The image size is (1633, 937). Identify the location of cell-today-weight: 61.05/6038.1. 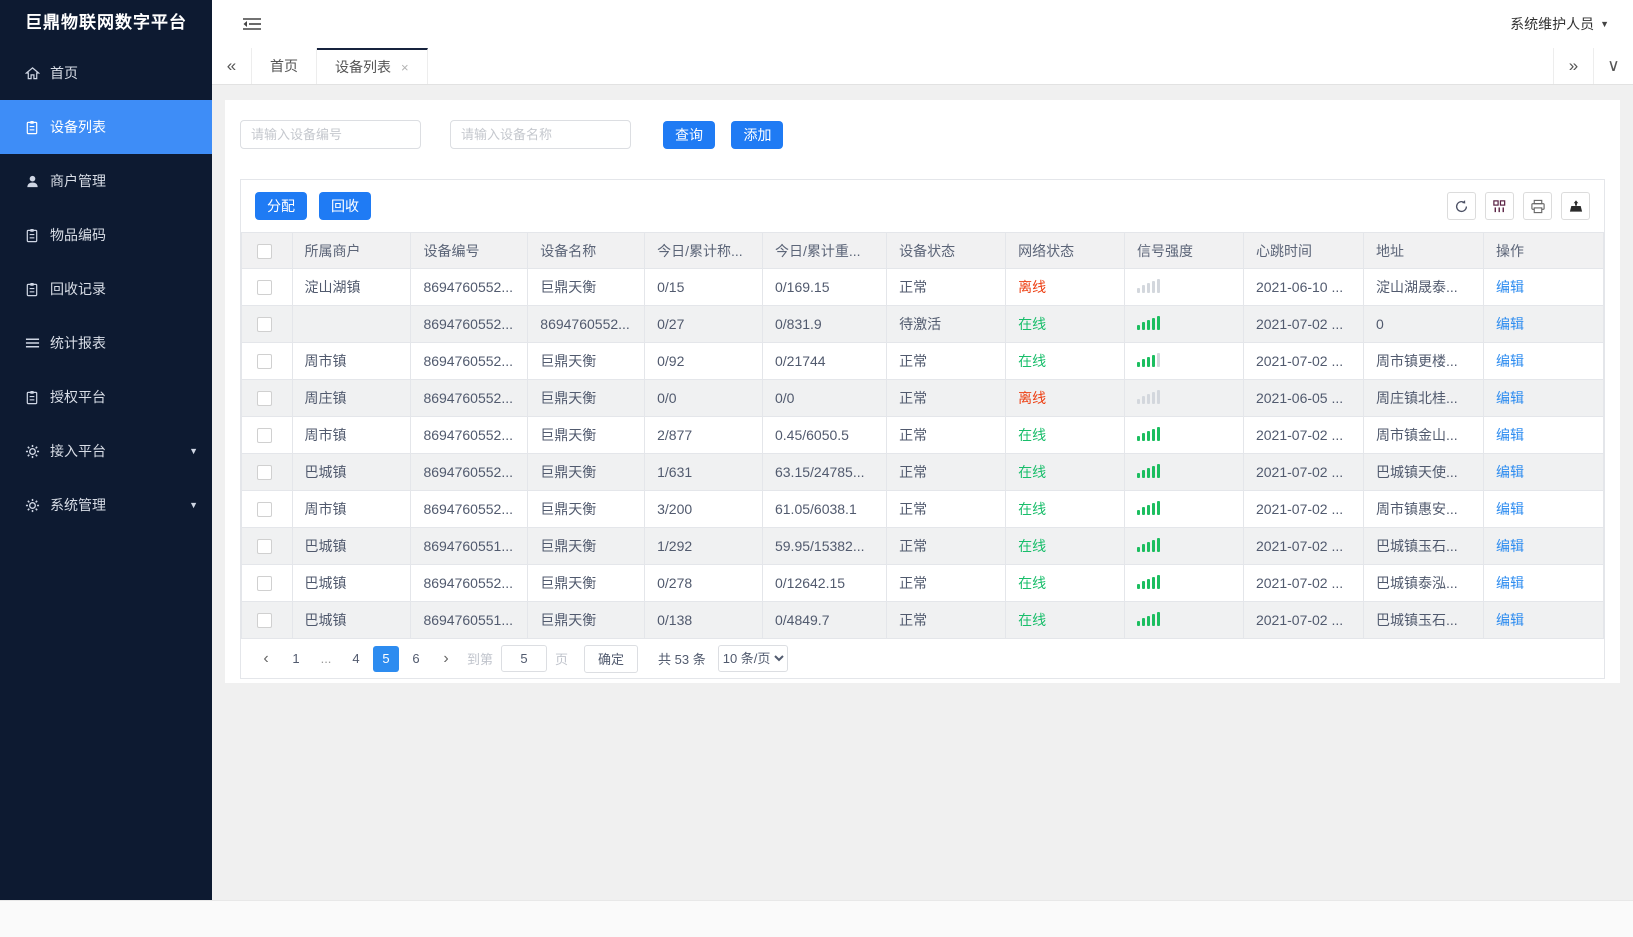
(824, 509).